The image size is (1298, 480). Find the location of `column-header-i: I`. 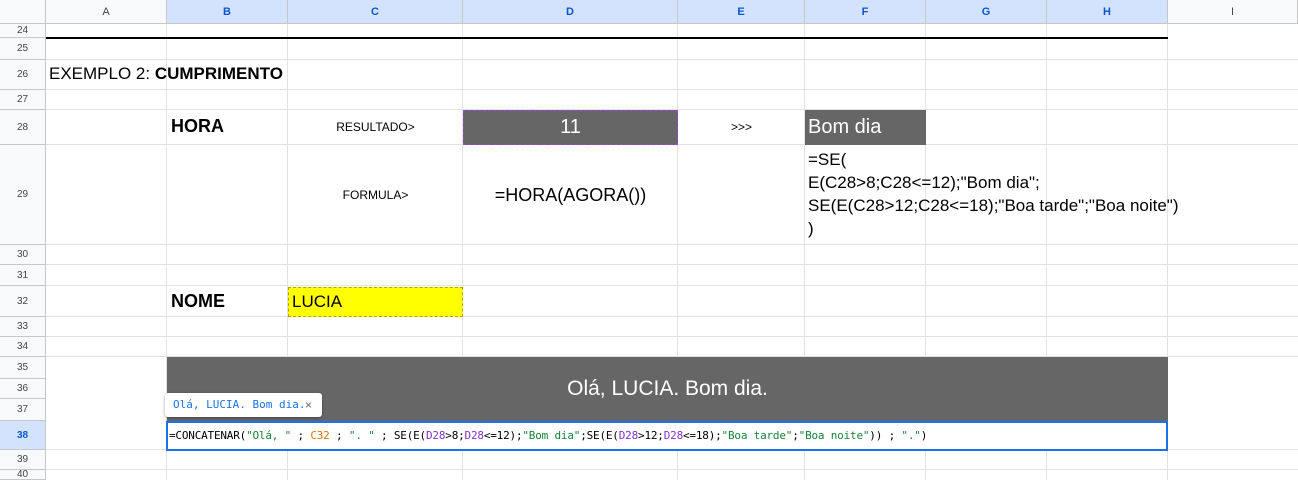

column-header-i: I is located at coordinates (1233, 12).